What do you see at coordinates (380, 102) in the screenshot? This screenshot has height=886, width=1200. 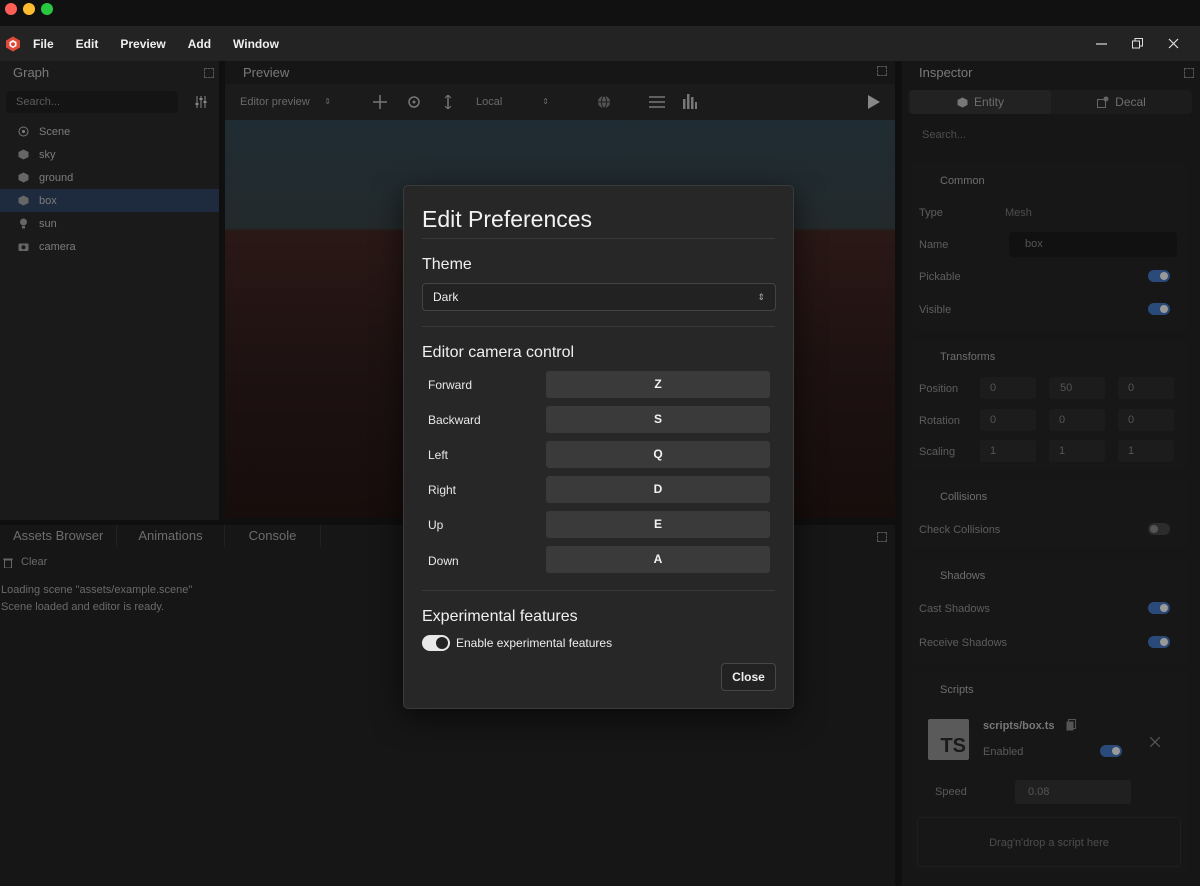 I see `move-gizmo-icon` at bounding box center [380, 102].